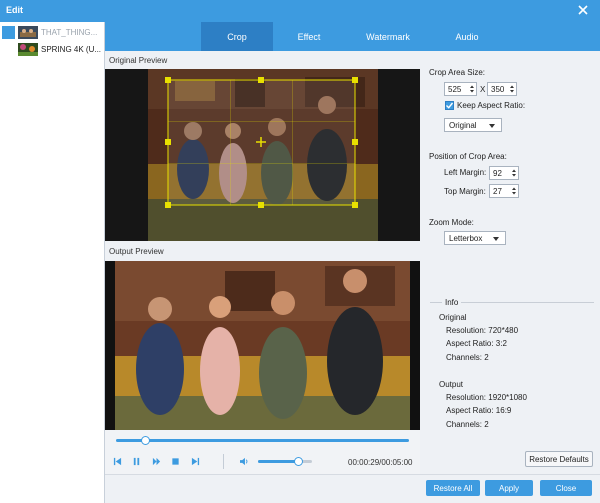  I want to click on progress-handle, so click(145, 440).